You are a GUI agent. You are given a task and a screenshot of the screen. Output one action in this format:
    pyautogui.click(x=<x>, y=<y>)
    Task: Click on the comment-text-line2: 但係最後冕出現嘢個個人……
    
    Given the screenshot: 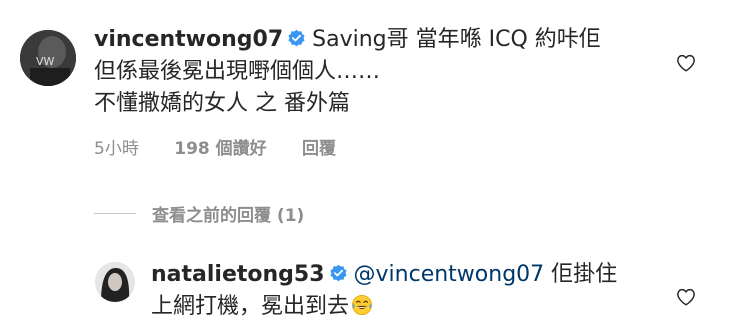 What is the action you would take?
    pyautogui.click(x=237, y=71)
    